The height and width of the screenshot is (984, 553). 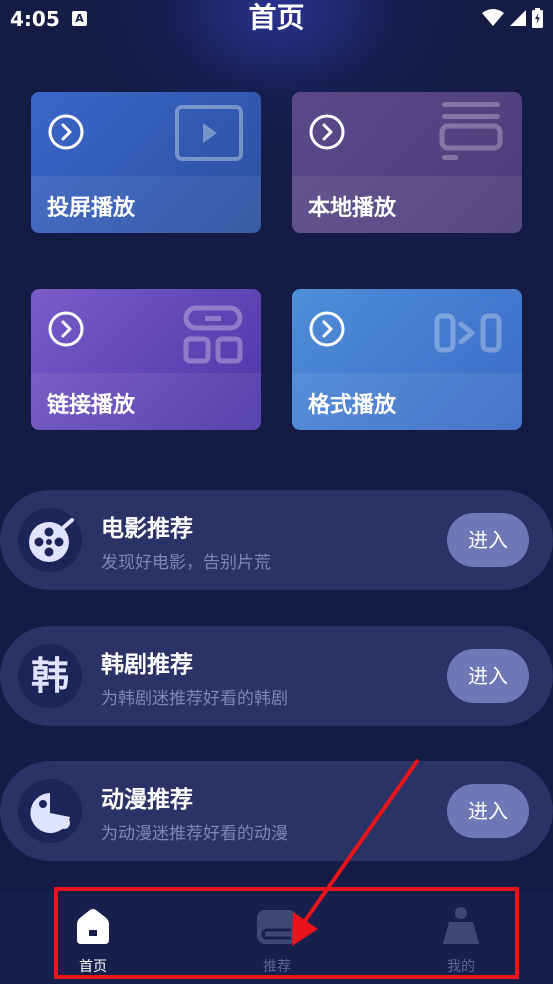 What do you see at coordinates (213, 334) in the screenshot?
I see `link-grid-icon` at bounding box center [213, 334].